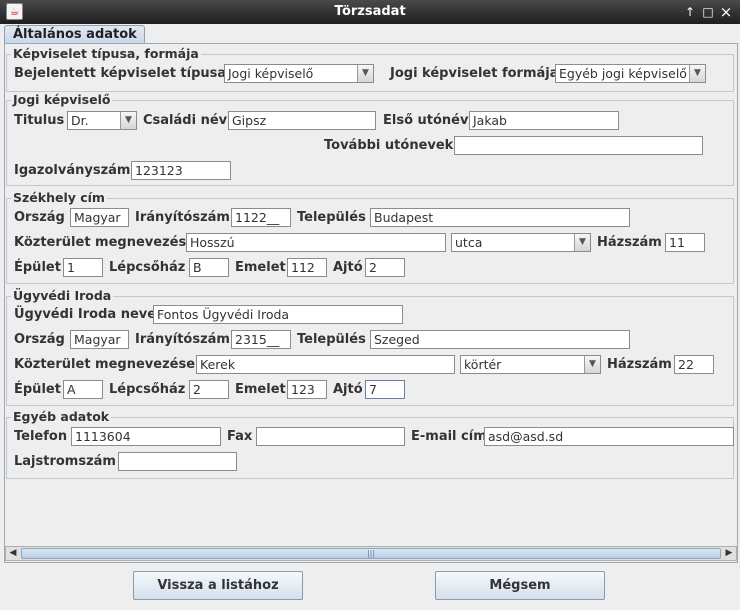 The height and width of the screenshot is (610, 740). What do you see at coordinates (37, 389) in the screenshot?
I see `office-building-label: Épület` at bounding box center [37, 389].